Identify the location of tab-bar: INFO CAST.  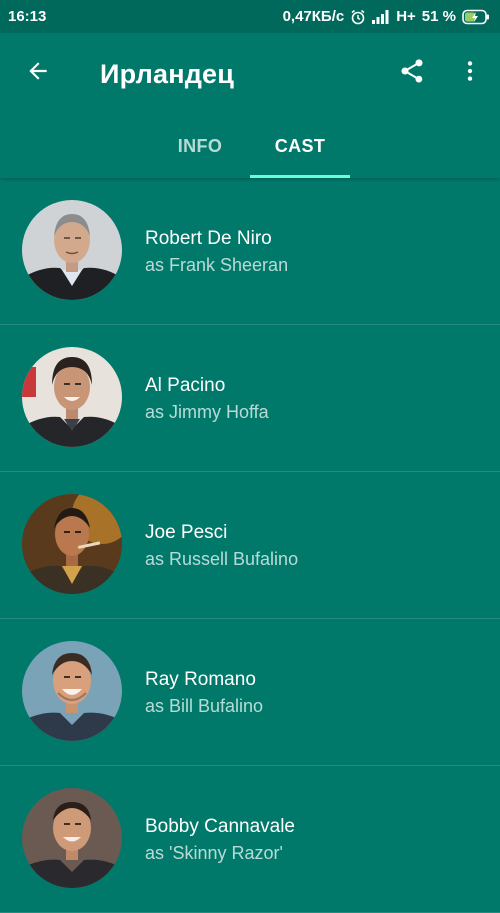
(250, 146).